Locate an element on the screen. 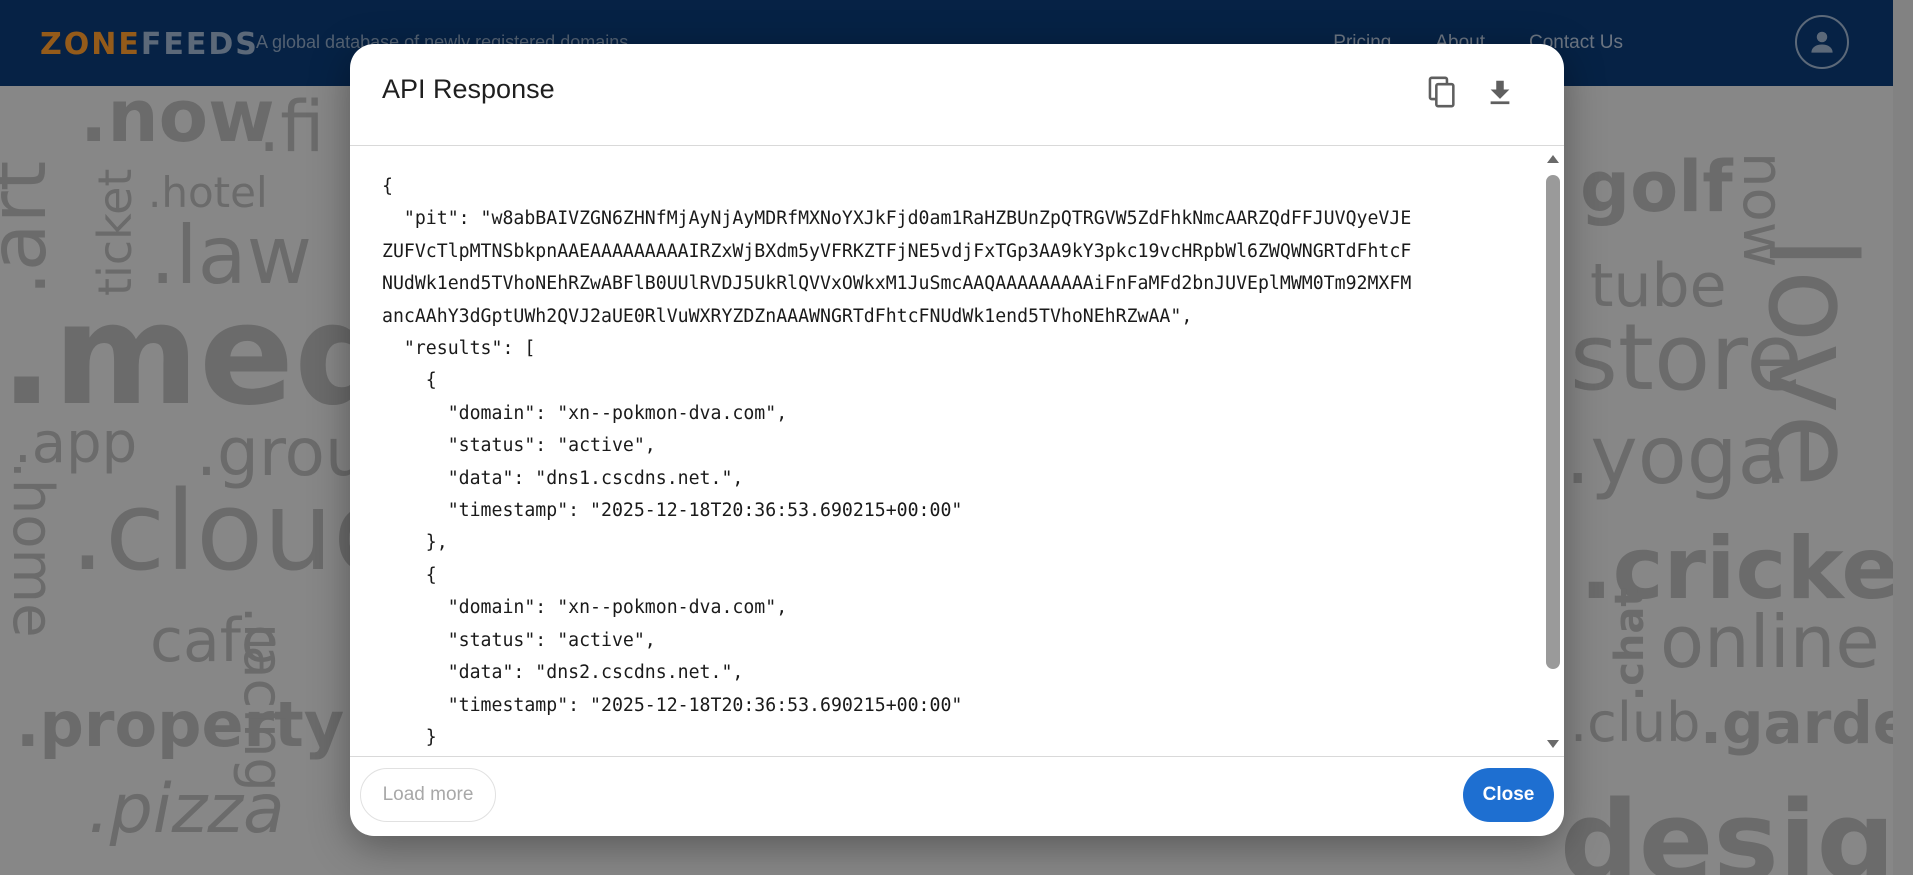 The image size is (1913, 875). close-button: Close is located at coordinates (1508, 795).